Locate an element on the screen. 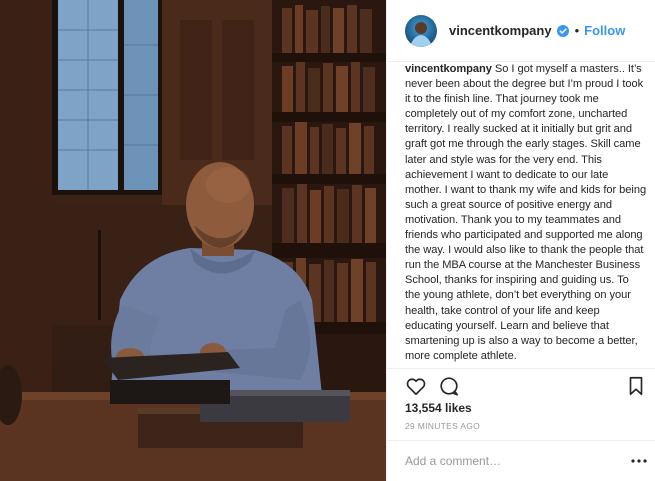 This screenshot has width=655, height=481. heart-icon is located at coordinates (416, 386).